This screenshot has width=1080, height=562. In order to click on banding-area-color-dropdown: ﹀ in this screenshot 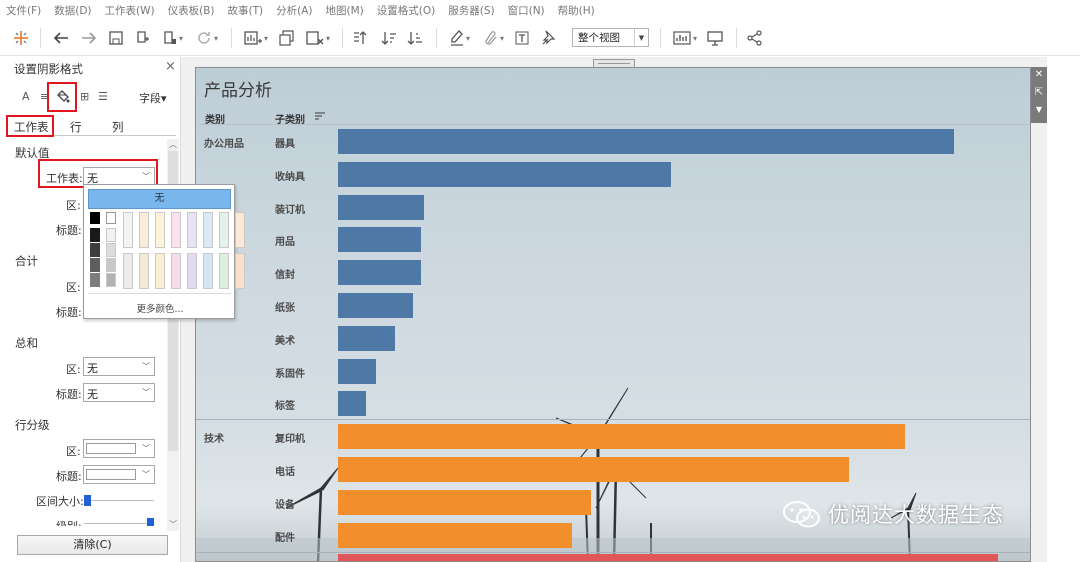, I will do `click(119, 448)`.